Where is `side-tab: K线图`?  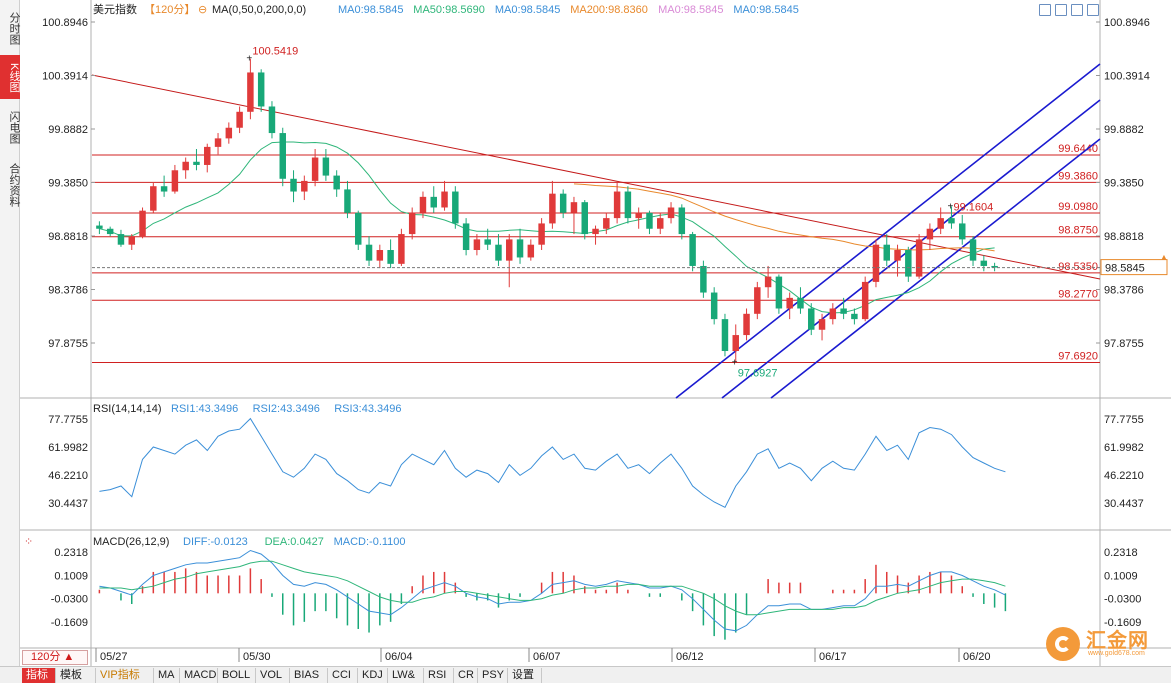
side-tab: K线图 is located at coordinates (10, 77).